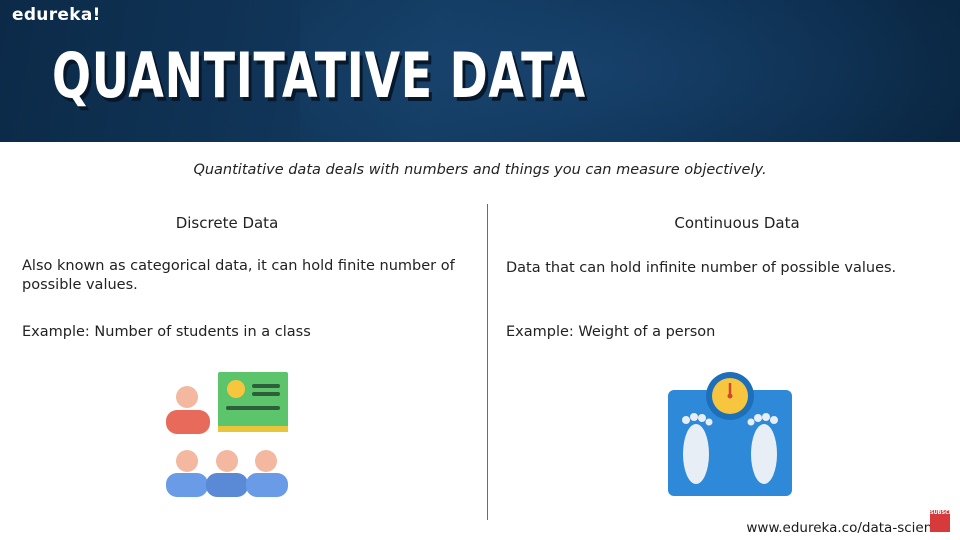  What do you see at coordinates (945, 521) in the screenshot?
I see `subscribe-badge: SUBSCRIBE` at bounding box center [945, 521].